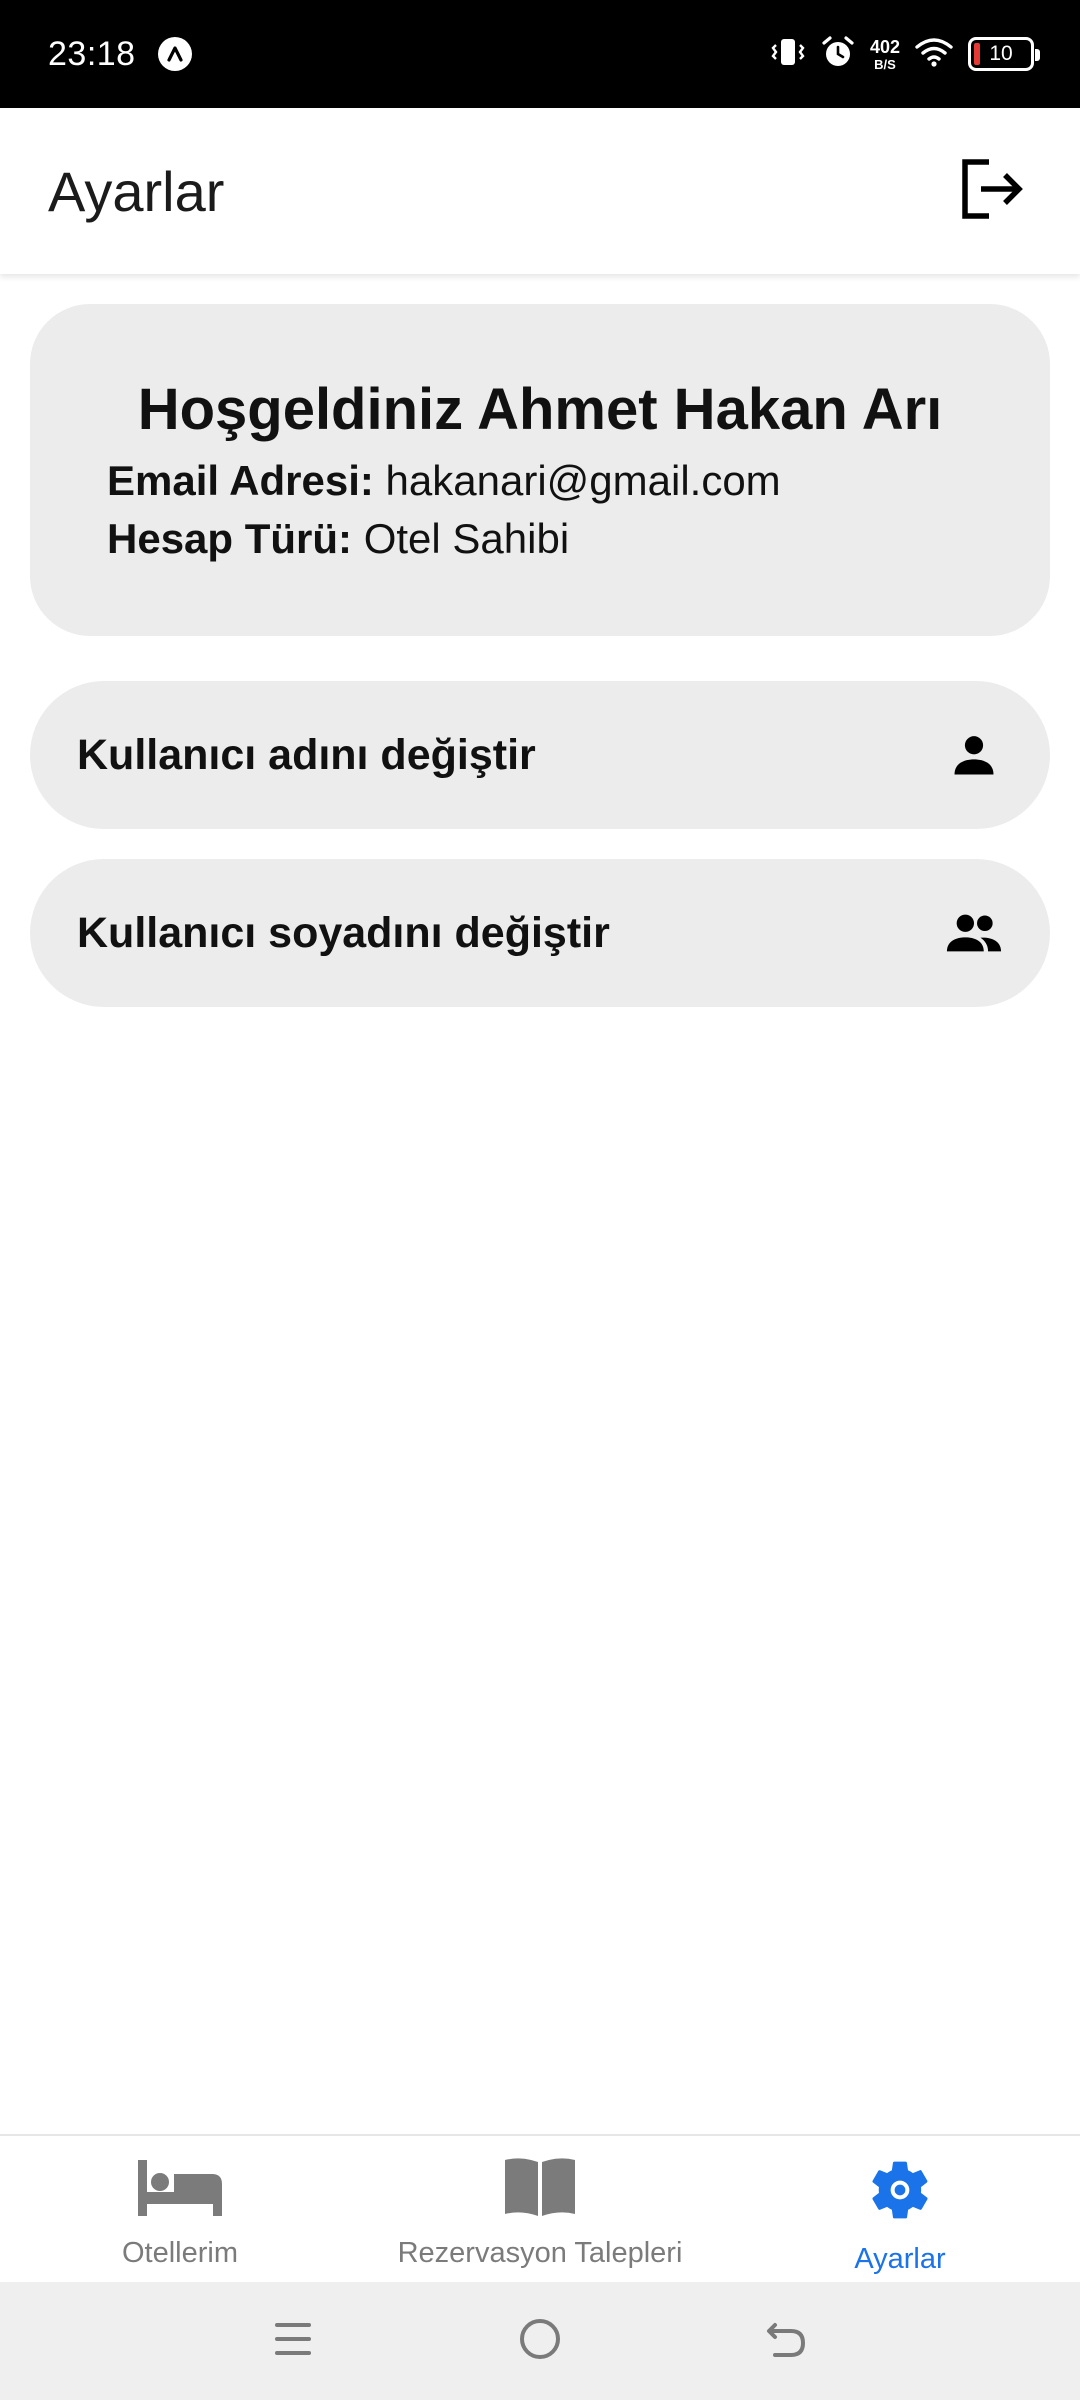 The width and height of the screenshot is (1080, 2400). I want to click on person-icon, so click(974, 755).